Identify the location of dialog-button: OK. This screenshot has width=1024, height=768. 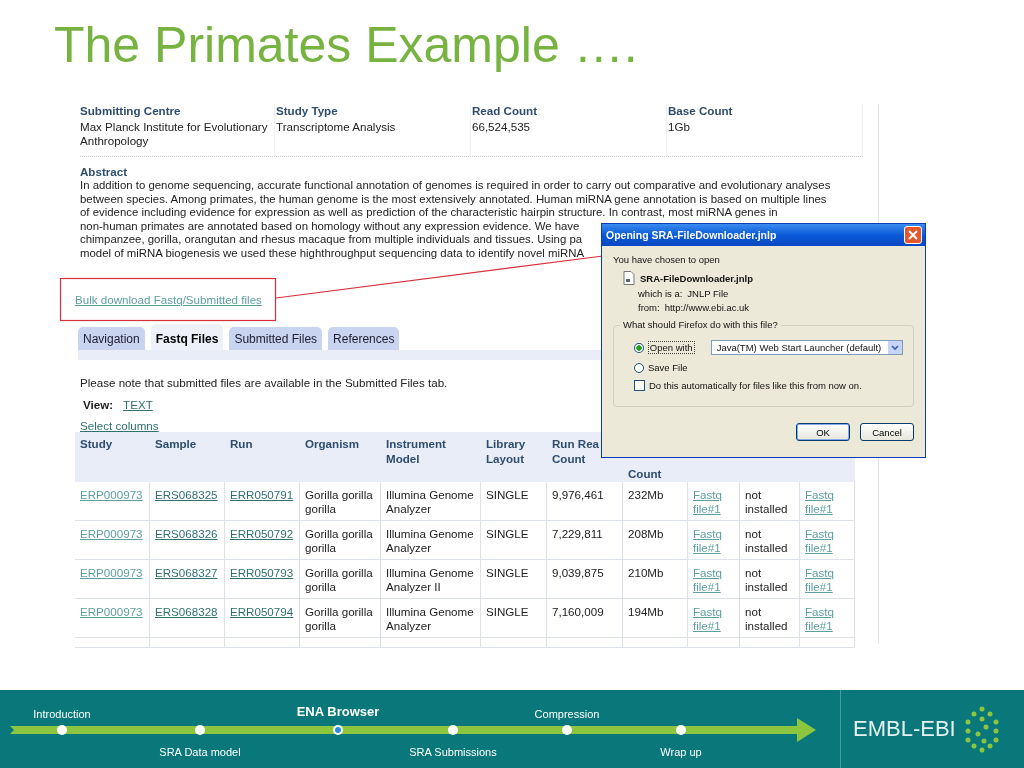
(823, 432).